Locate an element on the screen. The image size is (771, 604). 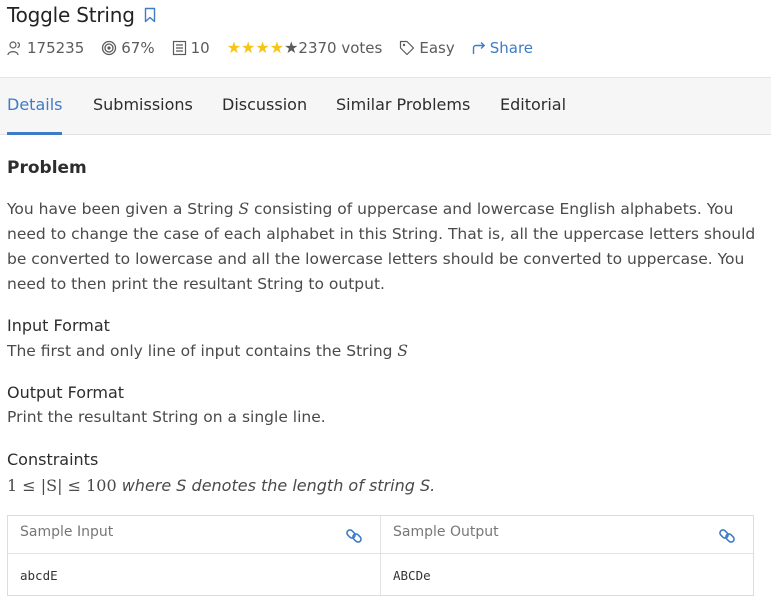
sample-input-label: Sample Input is located at coordinates (67, 532).